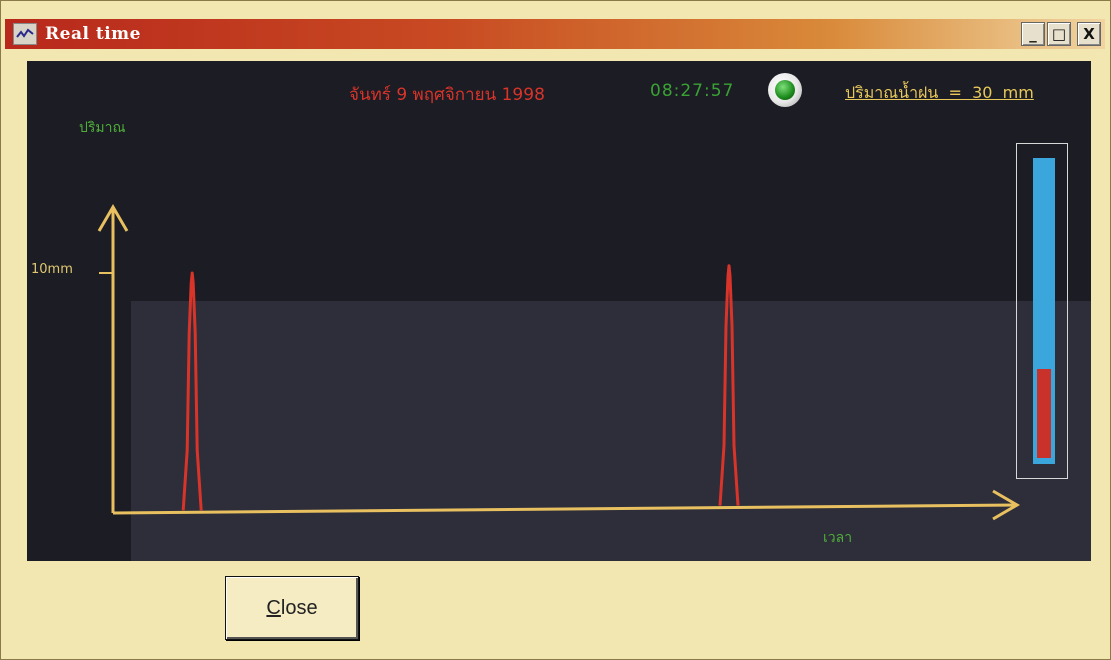 The width and height of the screenshot is (1111, 660). I want to click on maximize-button: □, so click(1059, 34).